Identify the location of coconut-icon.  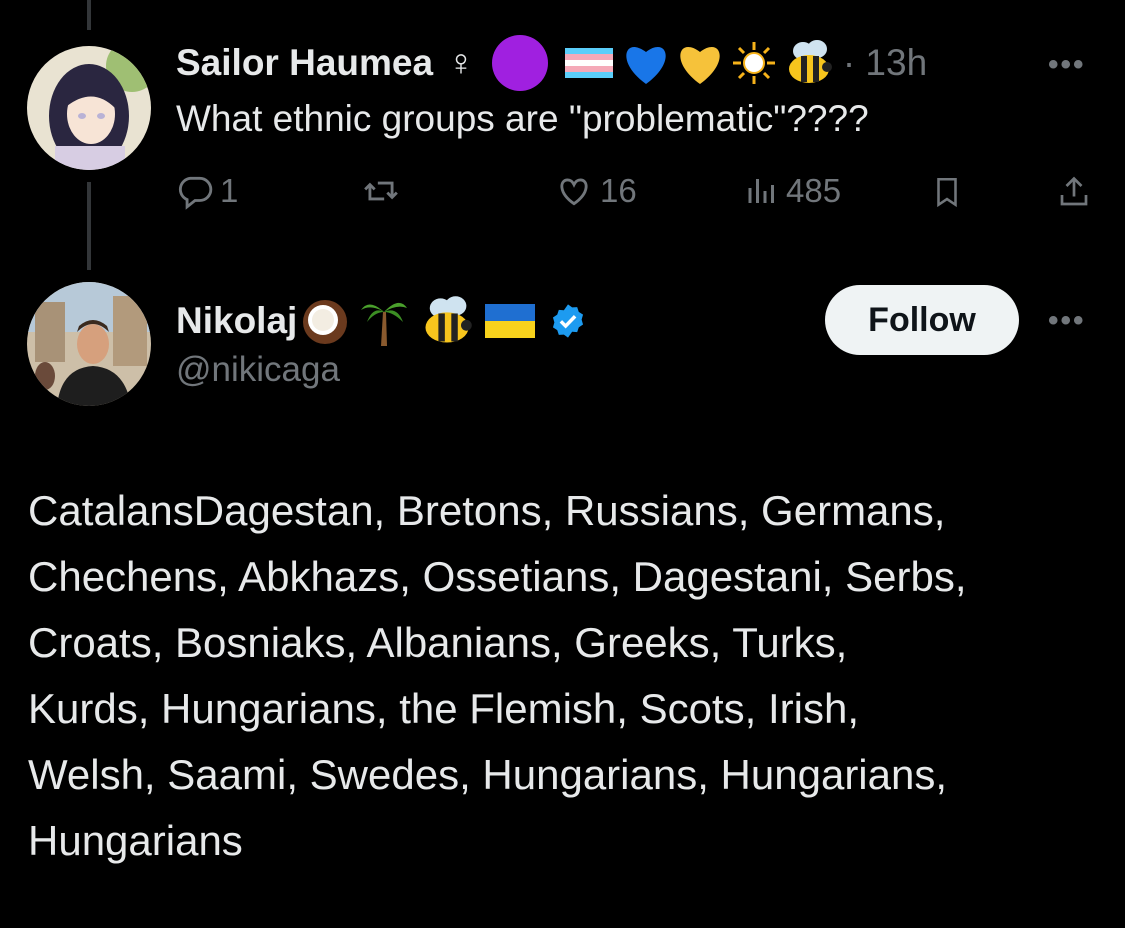
(325, 321).